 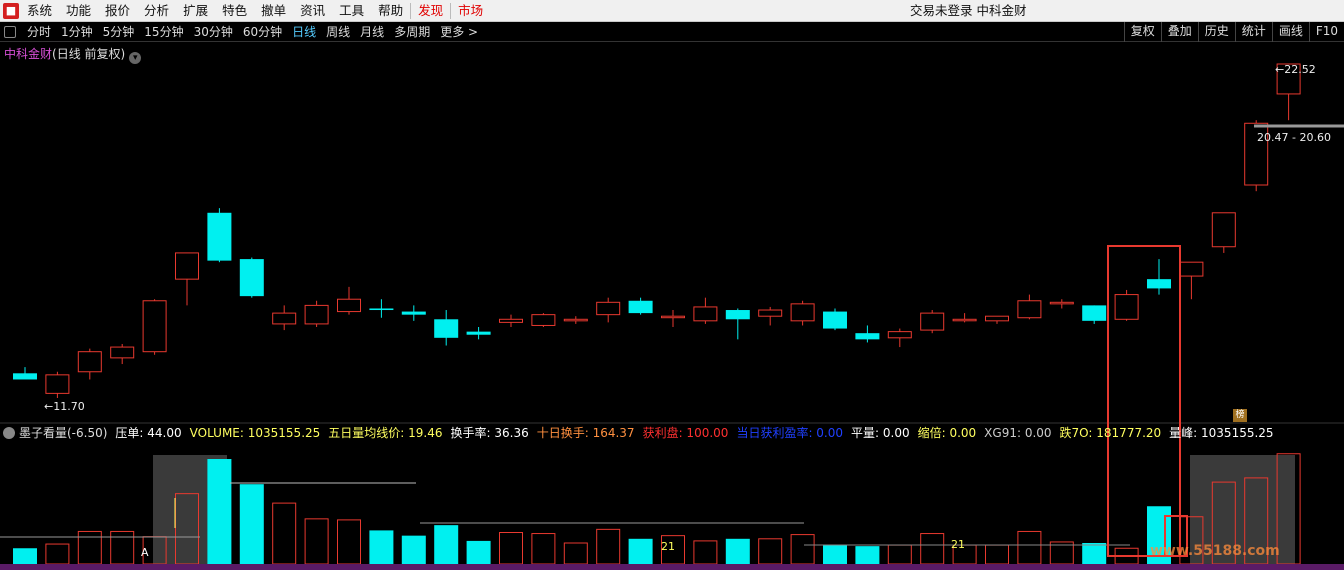 What do you see at coordinates (1018, 433) in the screenshot?
I see `indicator-value-9: XG91: 0.00` at bounding box center [1018, 433].